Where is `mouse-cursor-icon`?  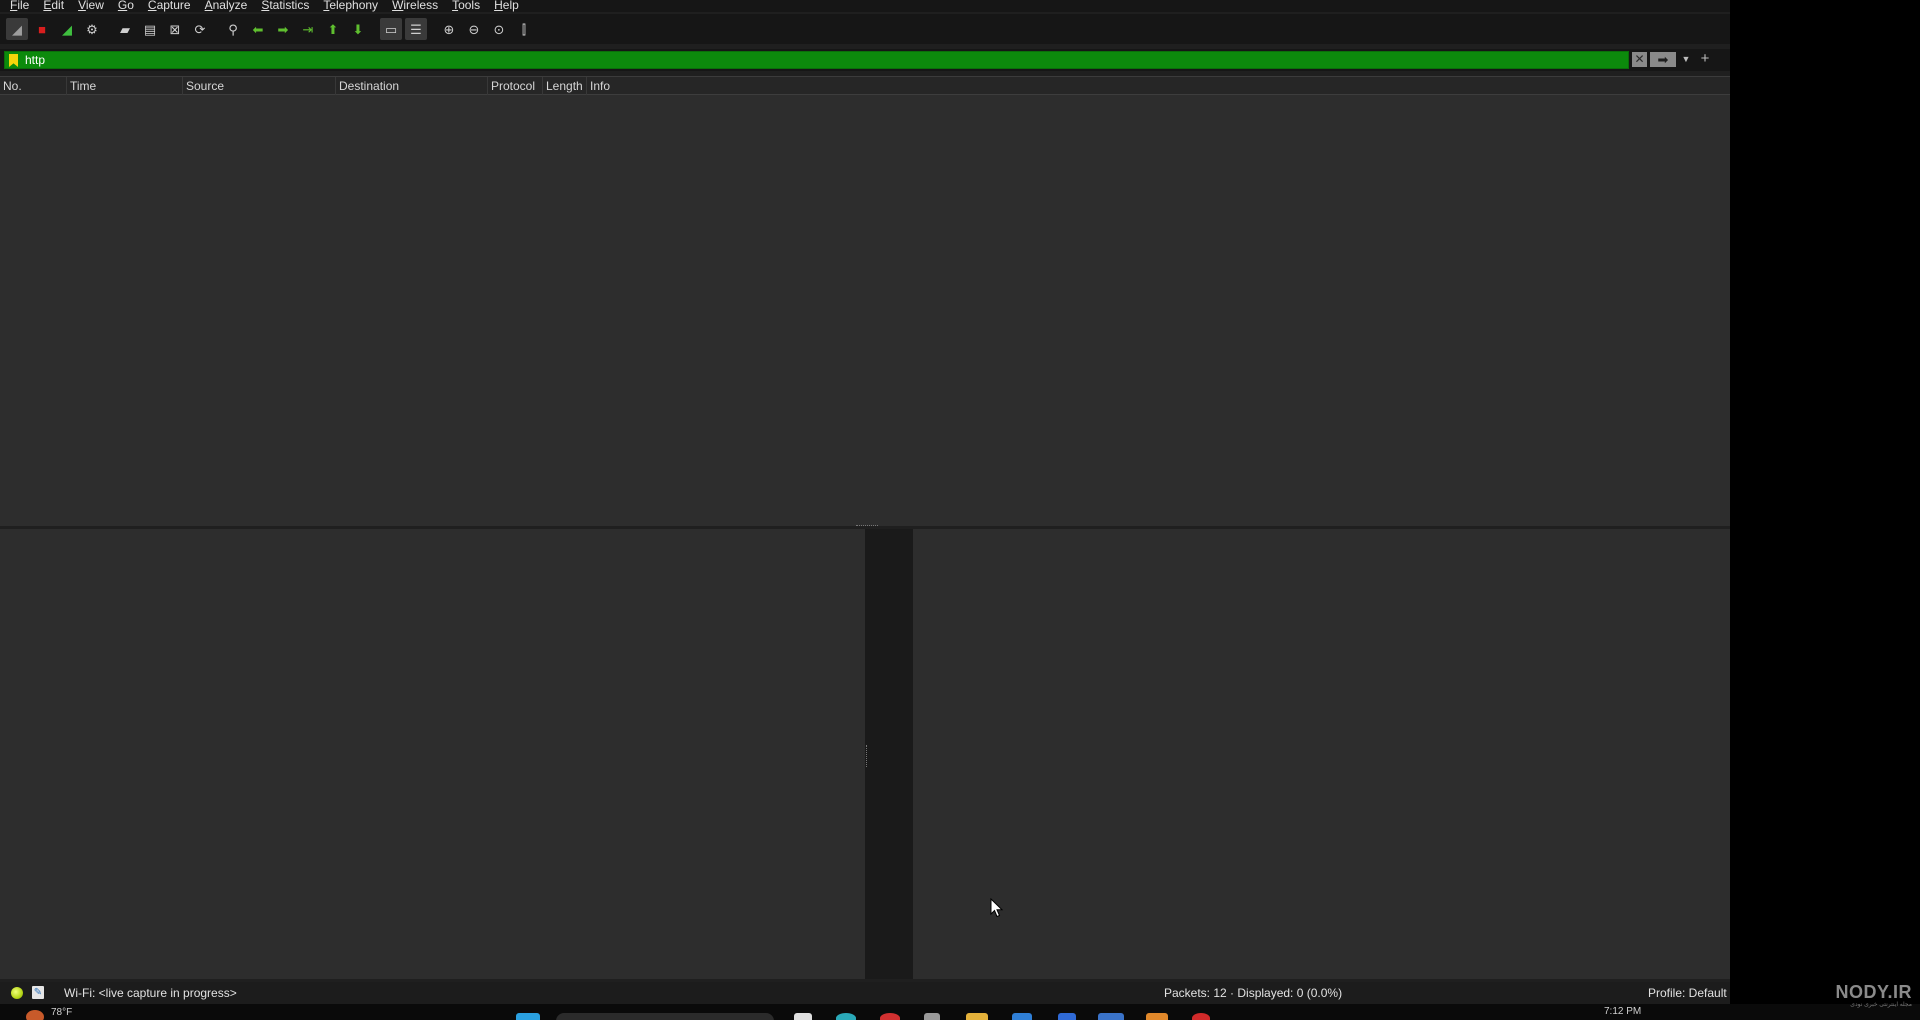 mouse-cursor-icon is located at coordinates (997, 908).